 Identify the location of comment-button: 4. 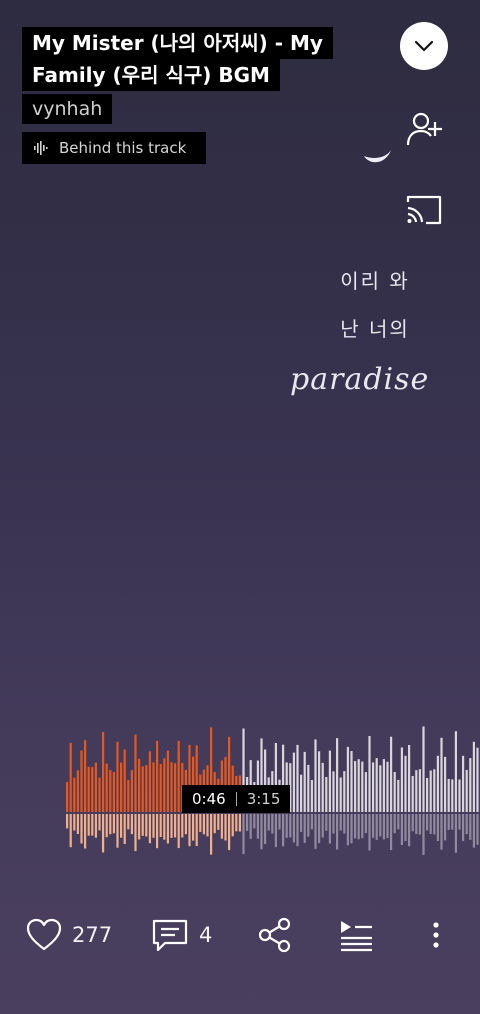
(181, 935).